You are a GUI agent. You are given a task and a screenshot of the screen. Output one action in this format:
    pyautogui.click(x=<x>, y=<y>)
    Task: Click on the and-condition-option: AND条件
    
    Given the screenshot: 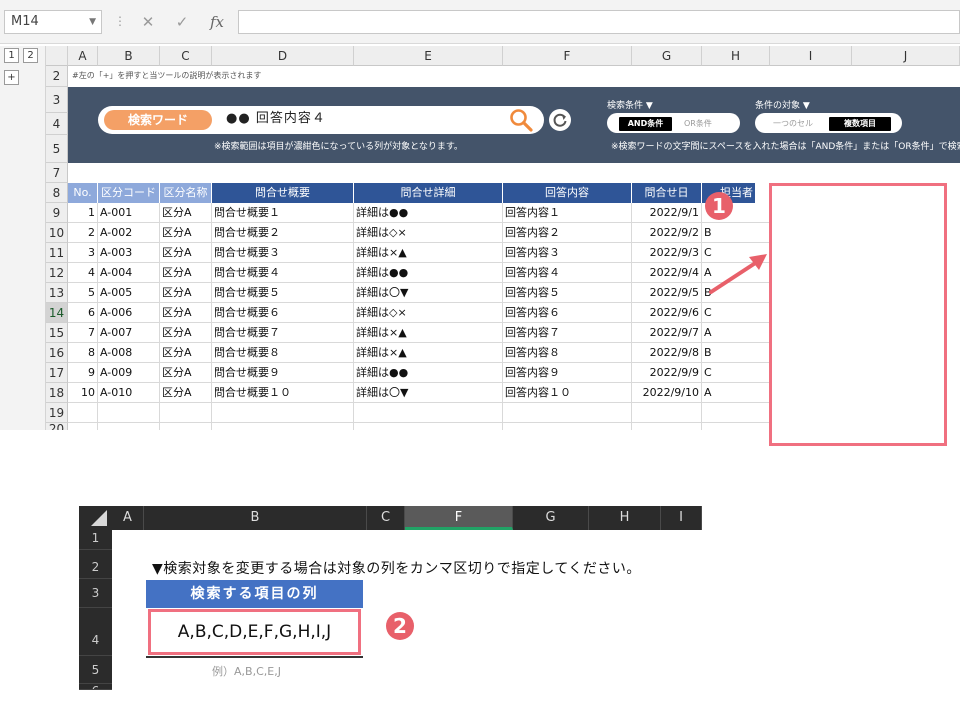 What is the action you would take?
    pyautogui.click(x=645, y=124)
    